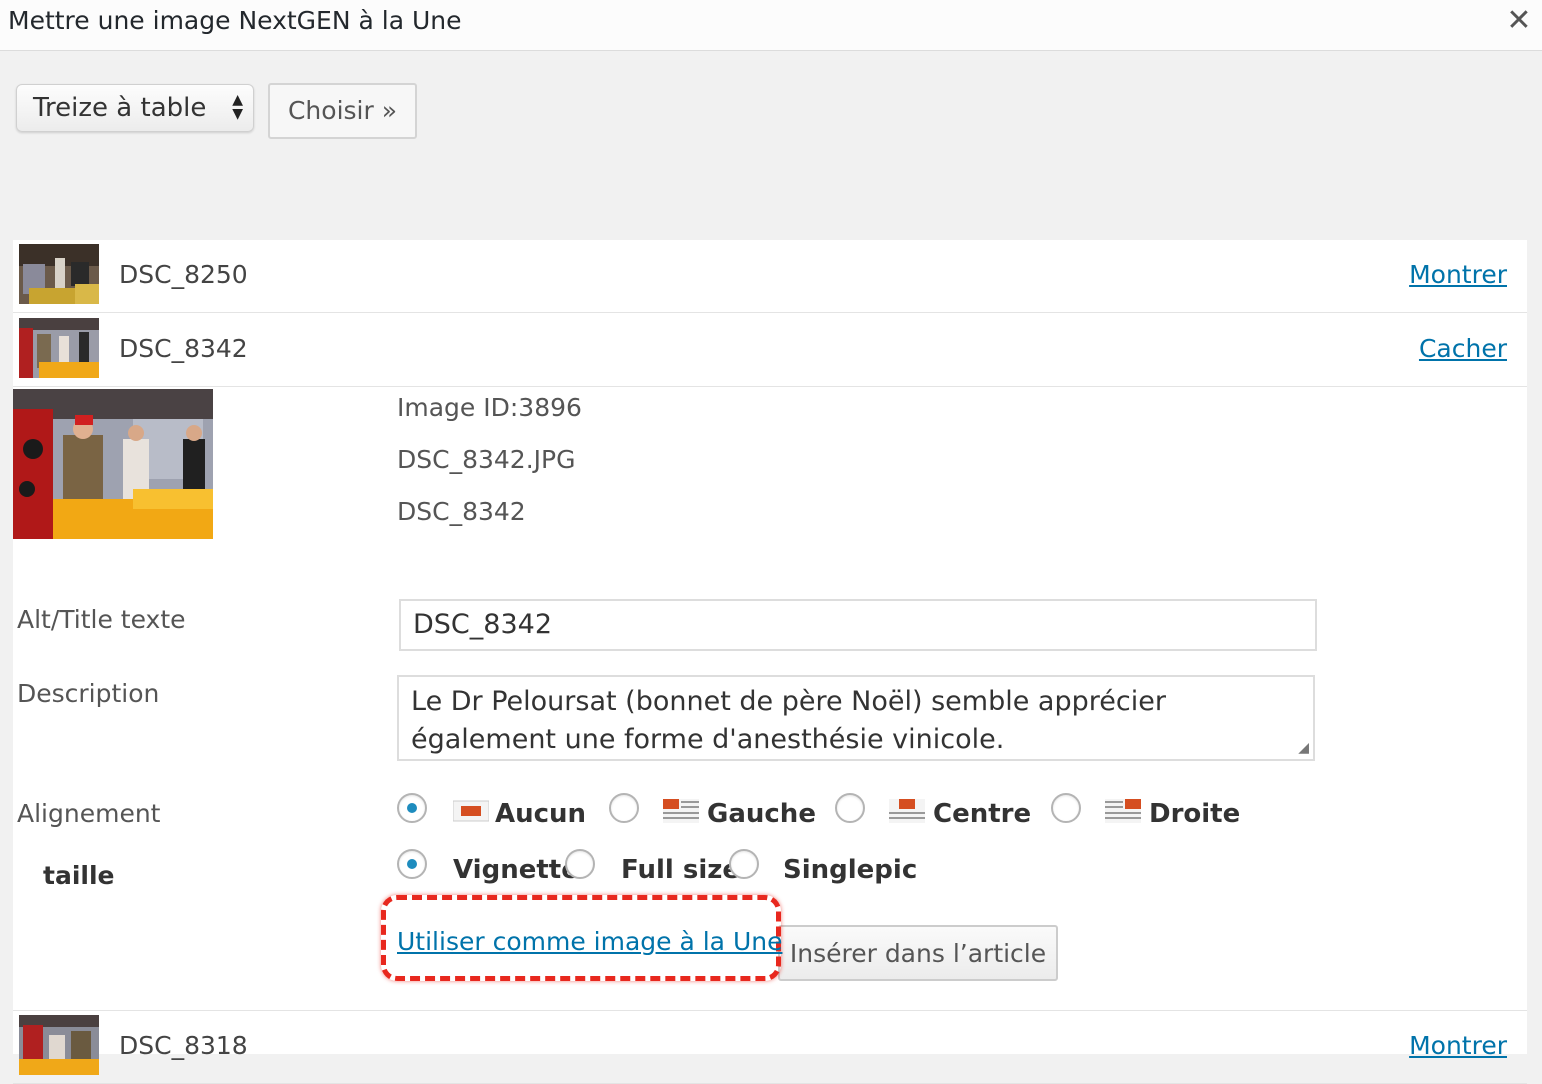 The width and height of the screenshot is (1542, 1084). What do you see at coordinates (412, 808) in the screenshot?
I see `align-none-radio` at bounding box center [412, 808].